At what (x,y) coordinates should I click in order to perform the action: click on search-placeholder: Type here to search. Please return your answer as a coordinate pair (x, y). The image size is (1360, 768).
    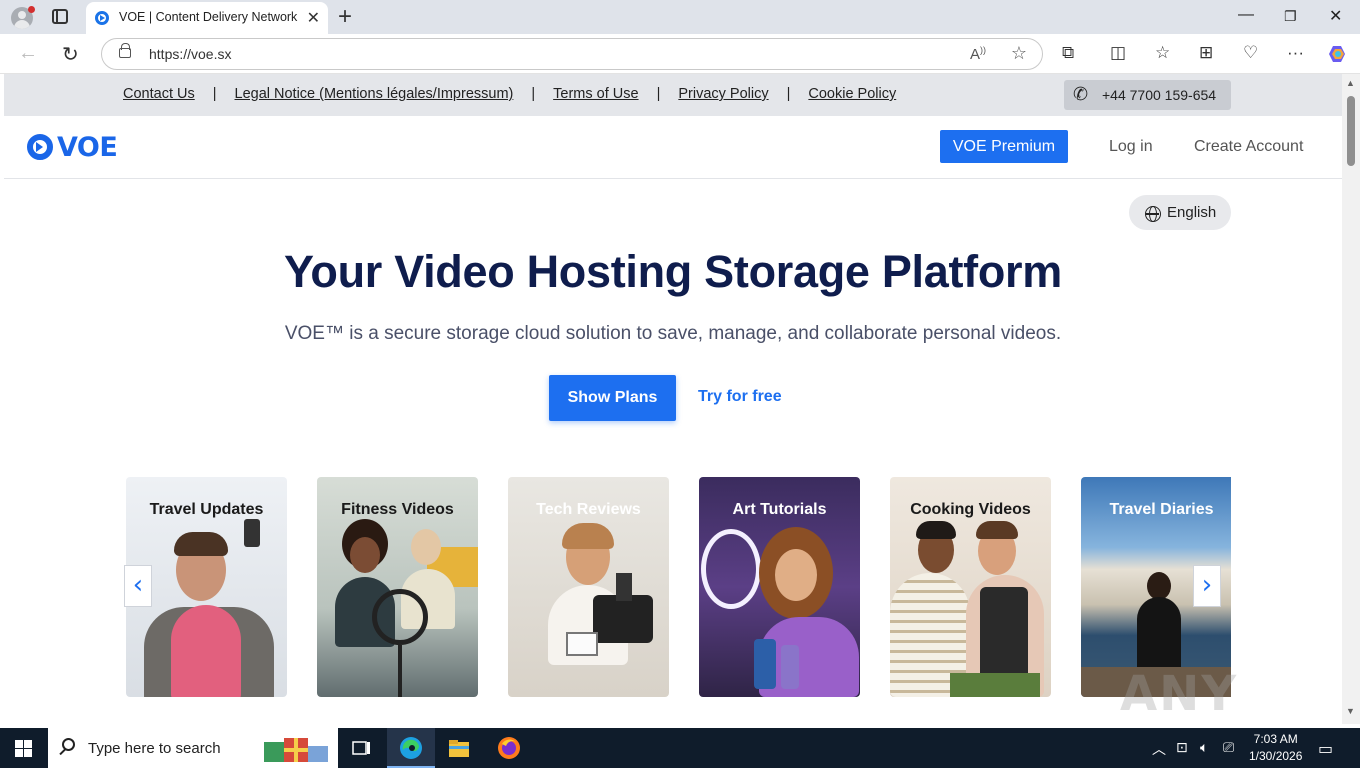
    Looking at the image, I should click on (154, 748).